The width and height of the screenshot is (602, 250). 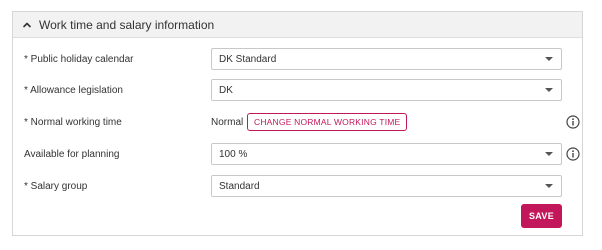 I want to click on row-salary-group: * Salary group Standard, so click(x=297, y=186).